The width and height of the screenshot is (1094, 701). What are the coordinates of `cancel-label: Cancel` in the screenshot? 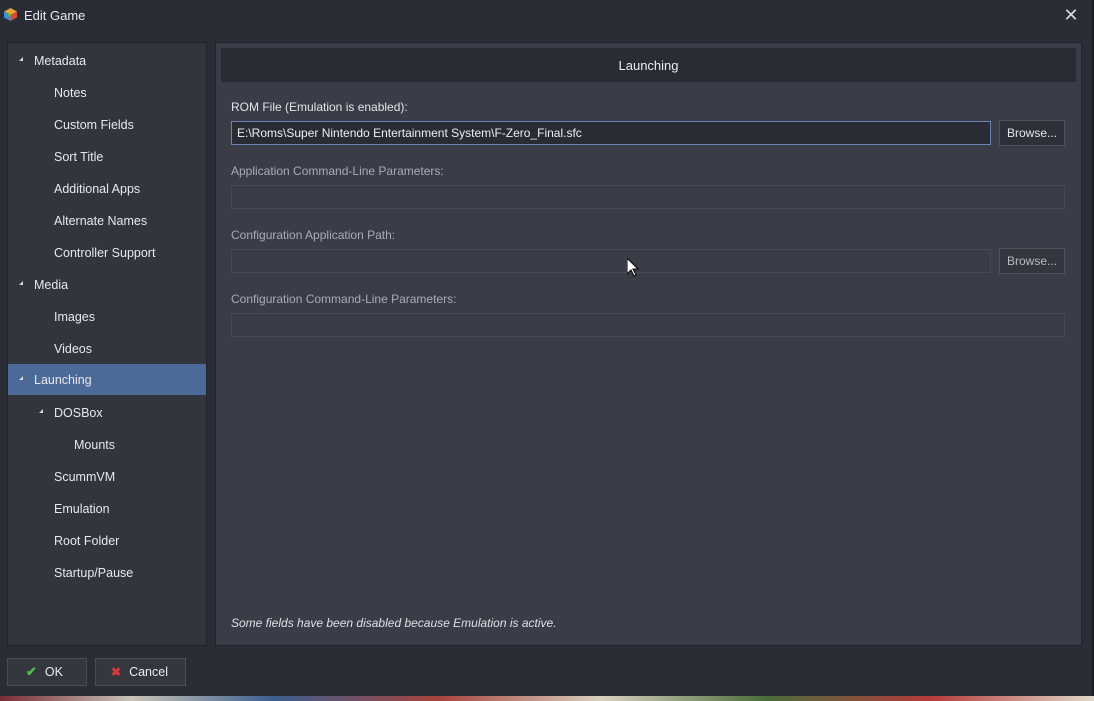 It's located at (148, 672).